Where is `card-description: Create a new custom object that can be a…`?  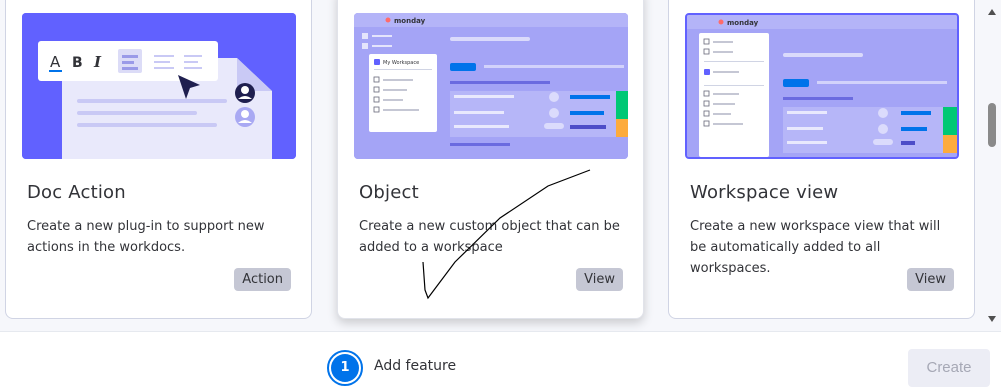 card-description: Create a new custom object that can be a… is located at coordinates (489, 237).